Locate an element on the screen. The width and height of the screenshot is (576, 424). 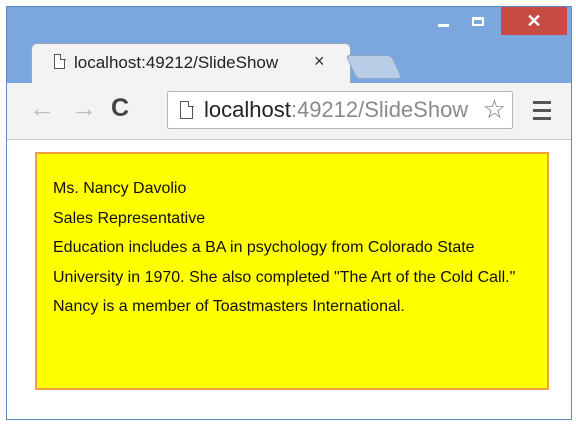
url-text: localhost:49212/SlideShow is located at coordinates (337, 110).